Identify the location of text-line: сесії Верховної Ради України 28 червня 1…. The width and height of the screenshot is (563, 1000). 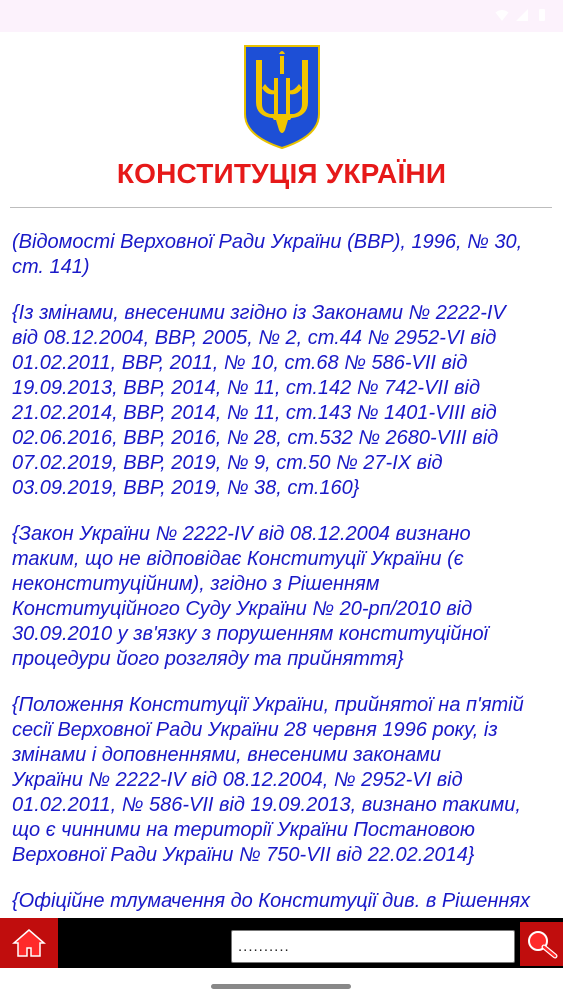
(255, 730).